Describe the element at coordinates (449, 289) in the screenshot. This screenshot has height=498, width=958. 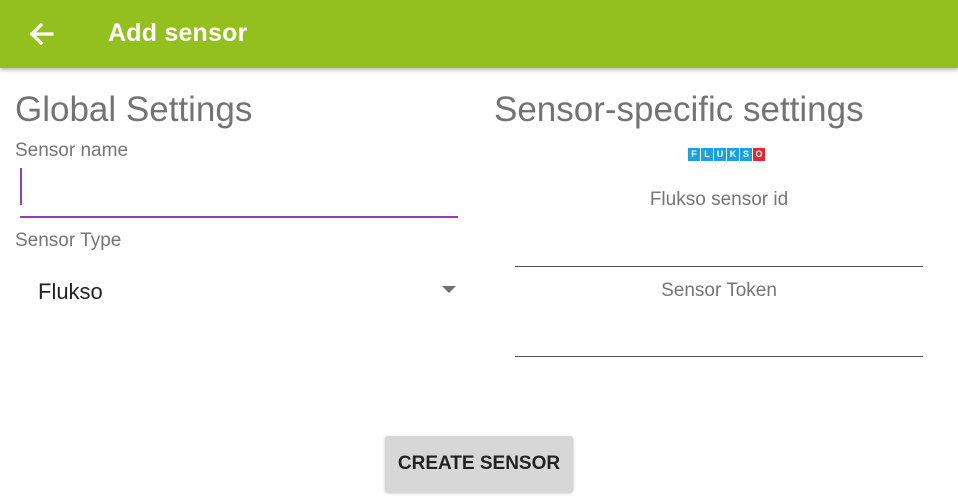
I see `triangle-down-icon` at that location.